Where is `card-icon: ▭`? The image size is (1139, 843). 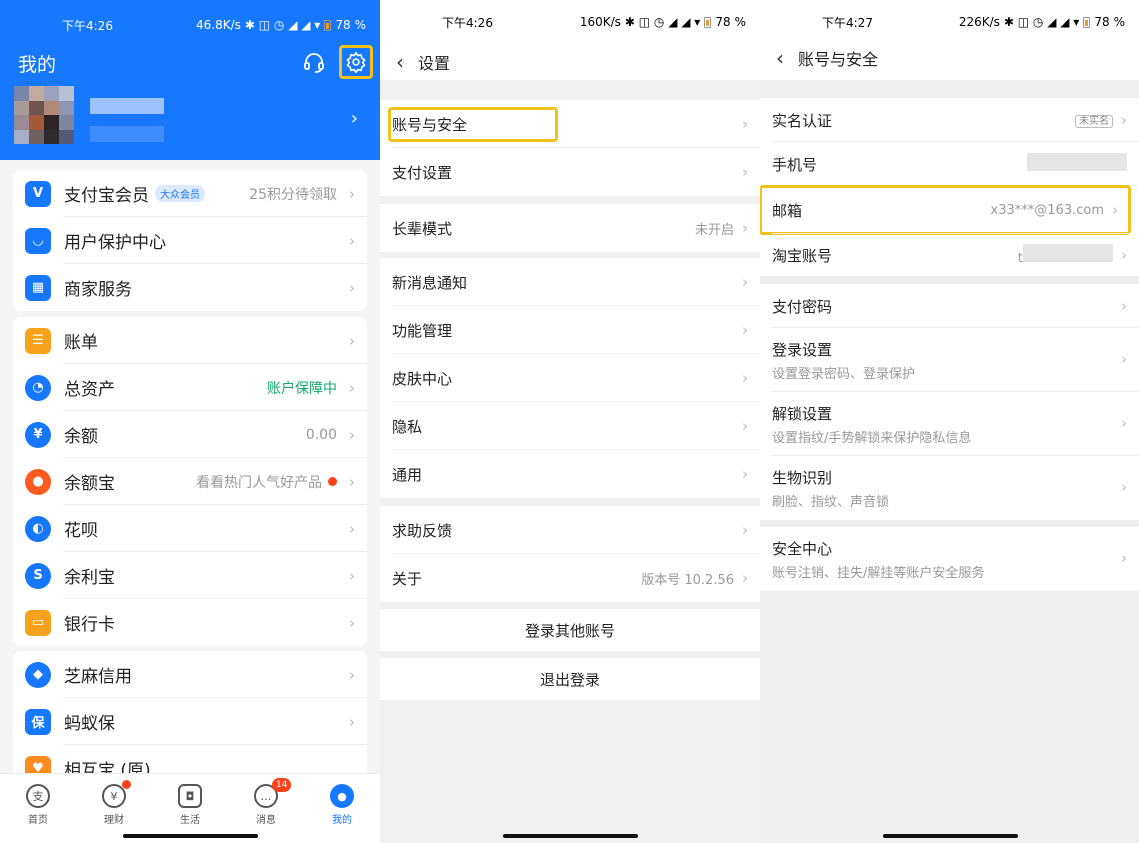
card-icon: ▭ is located at coordinates (38, 622).